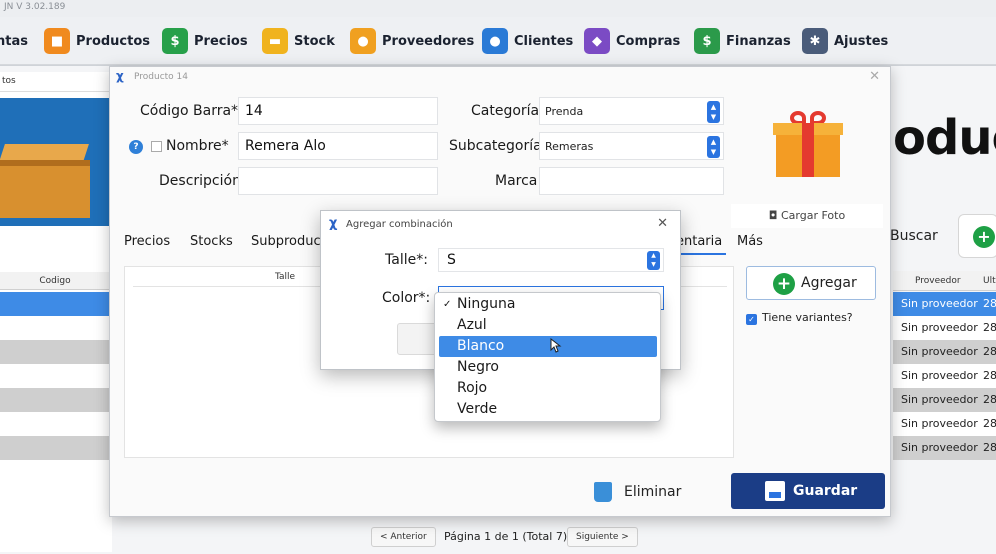 Image resolution: width=996 pixels, height=554 pixels. What do you see at coordinates (548, 304) in the screenshot?
I see `color-option-ninguna: ✓ Ninguna` at bounding box center [548, 304].